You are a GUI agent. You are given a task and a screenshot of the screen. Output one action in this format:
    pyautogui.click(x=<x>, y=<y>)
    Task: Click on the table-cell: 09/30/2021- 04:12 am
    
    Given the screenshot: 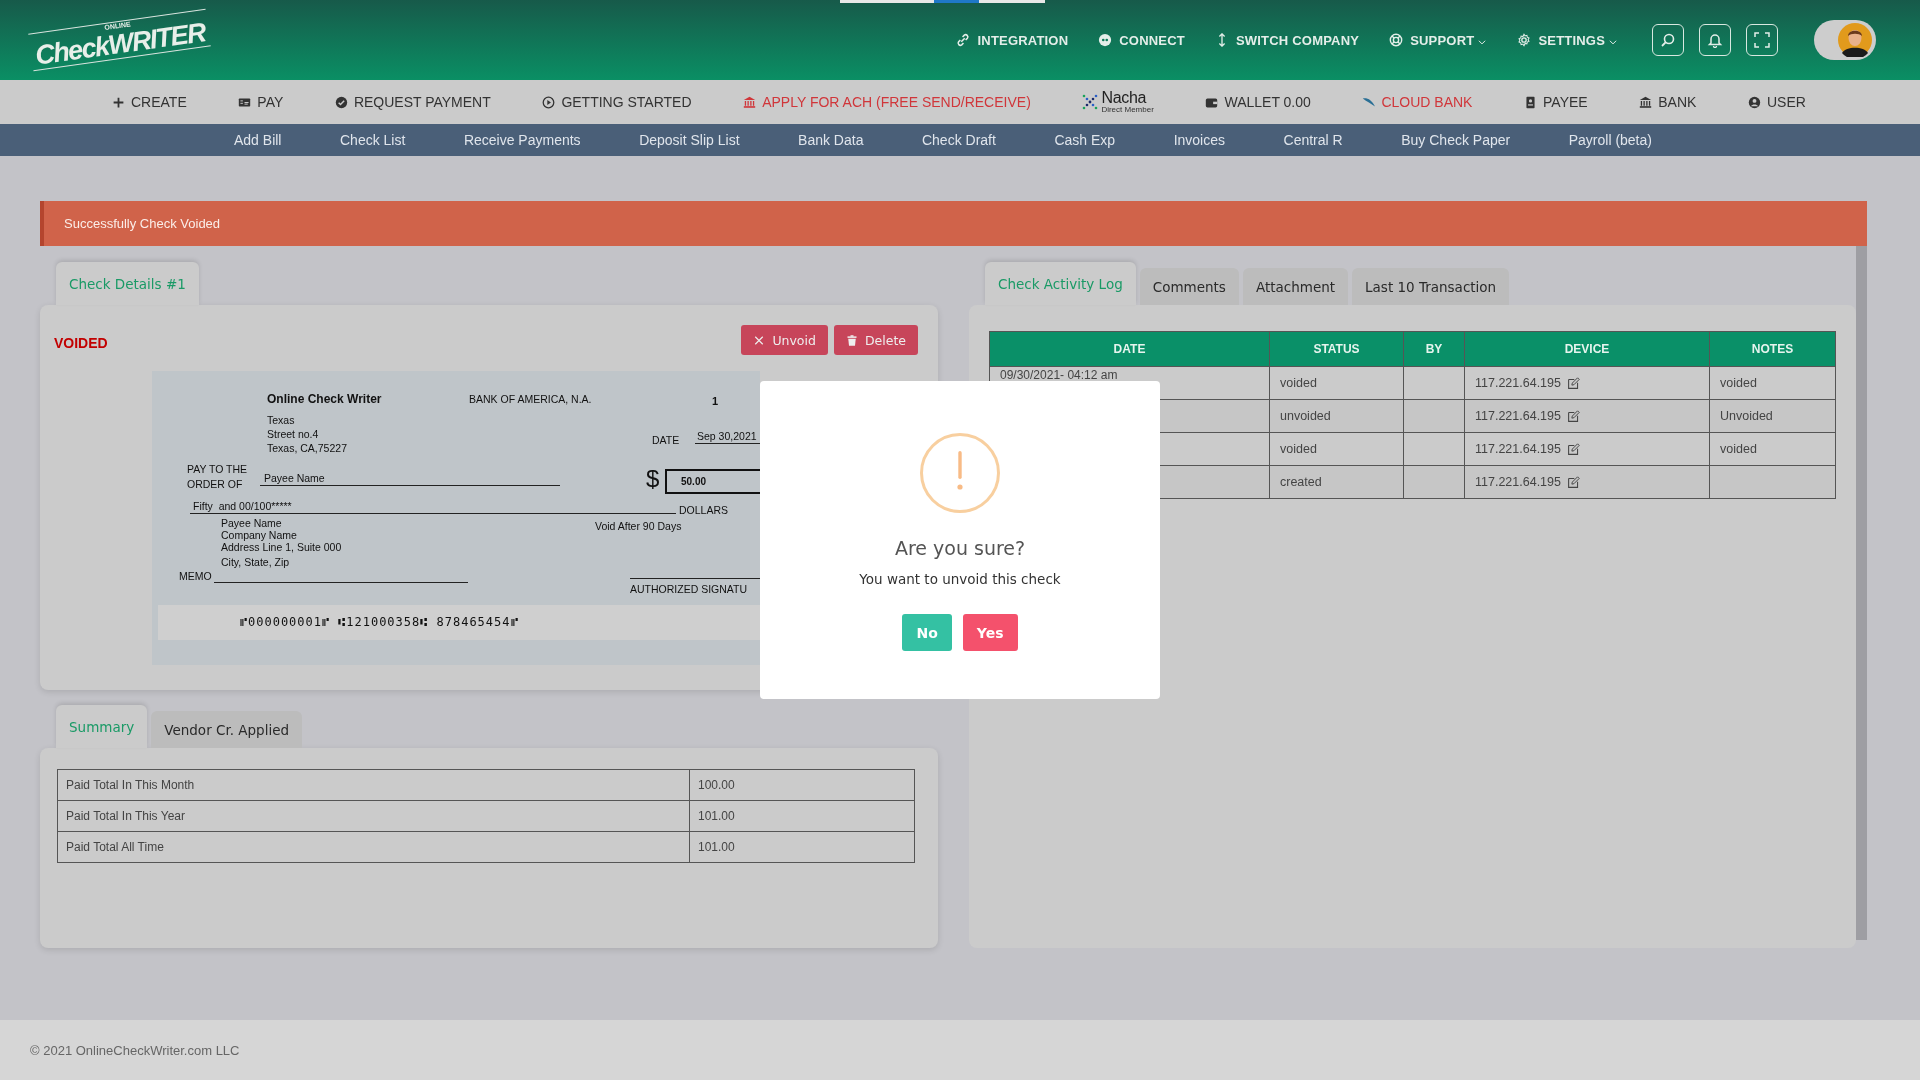 What is the action you would take?
    pyautogui.click(x=1059, y=375)
    